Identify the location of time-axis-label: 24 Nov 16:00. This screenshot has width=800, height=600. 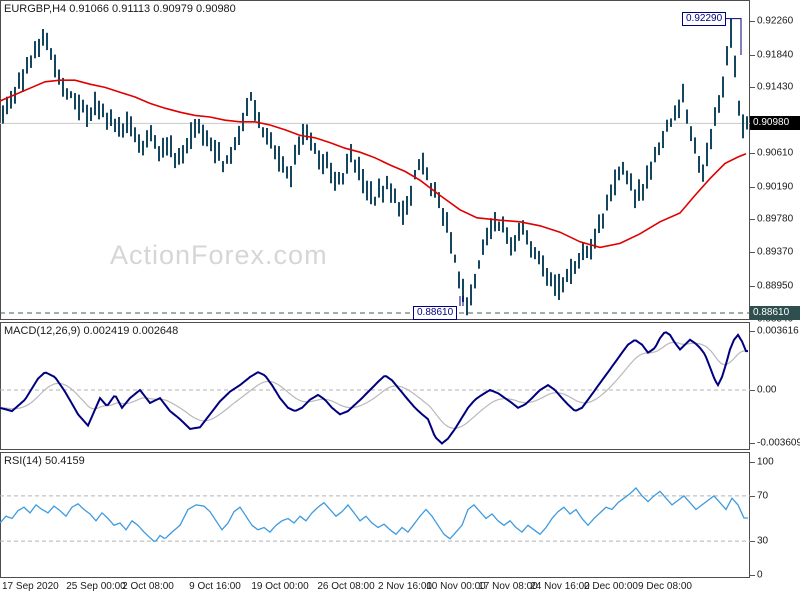
(560, 586).